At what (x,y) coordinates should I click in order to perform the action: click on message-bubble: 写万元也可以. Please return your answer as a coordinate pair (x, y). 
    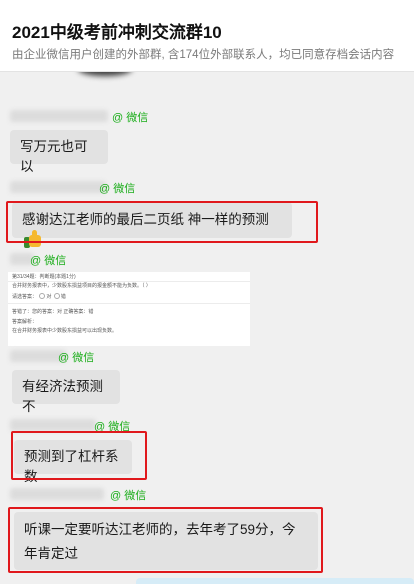
    Looking at the image, I should click on (59, 152).